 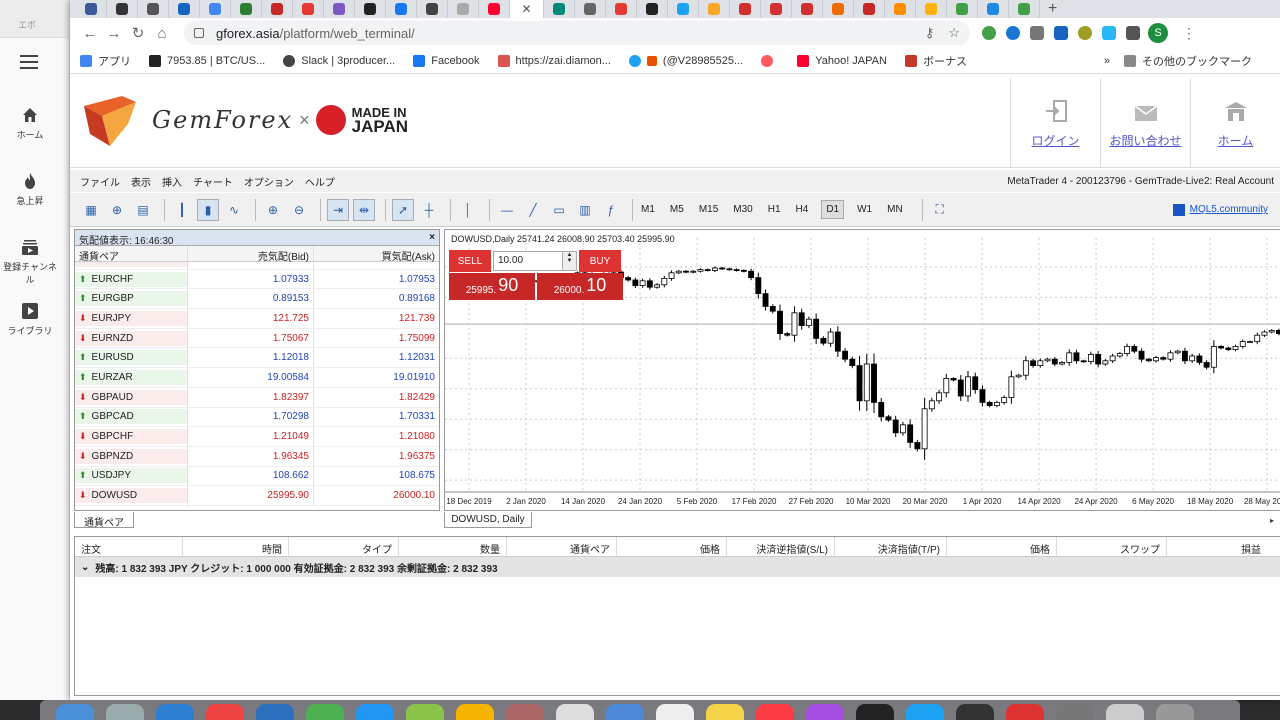 What do you see at coordinates (895, 209) in the screenshot?
I see `timeframe-mn: MN` at bounding box center [895, 209].